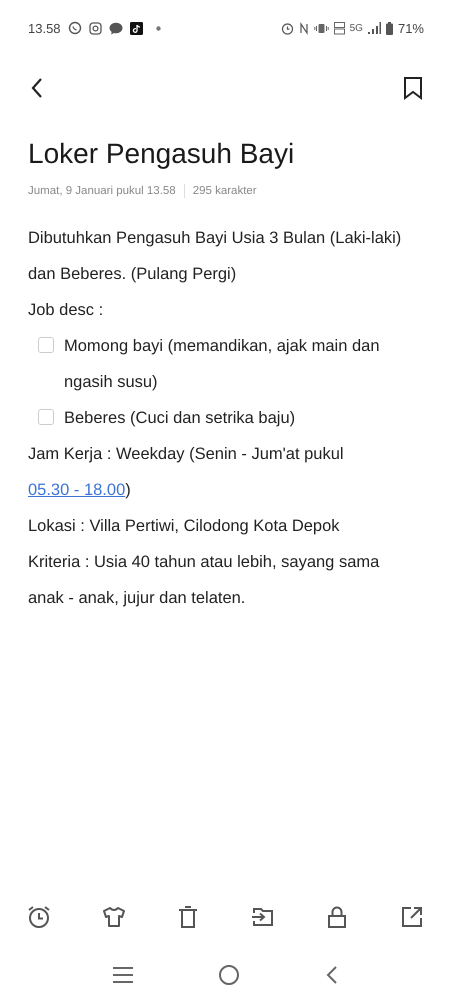 The height and width of the screenshot is (1000, 451). Describe the element at coordinates (374, 28) in the screenshot. I see `signal-icon` at that location.